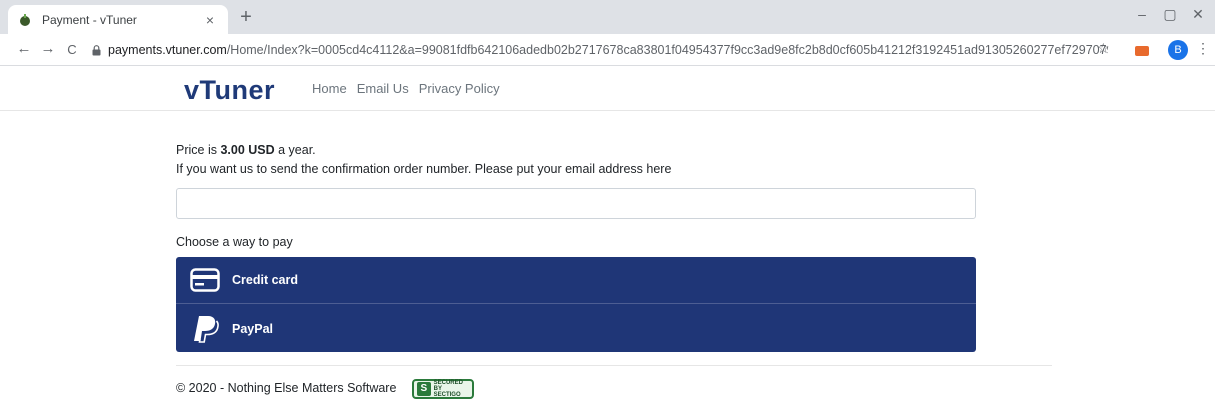  What do you see at coordinates (206, 329) in the screenshot?
I see `paypal-icon` at bounding box center [206, 329].